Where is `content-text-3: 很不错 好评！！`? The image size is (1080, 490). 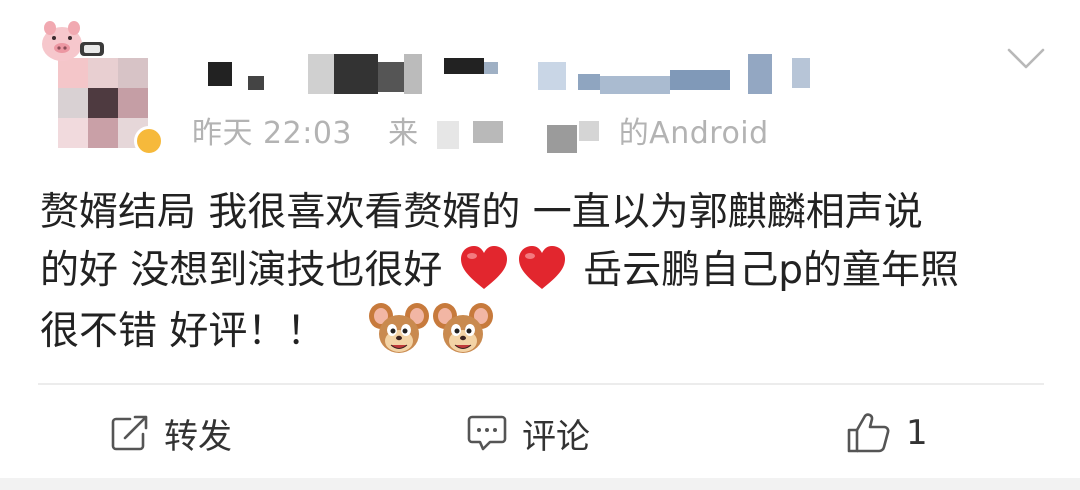 content-text-3: 很不错 好评！！ is located at coordinates (183, 331).